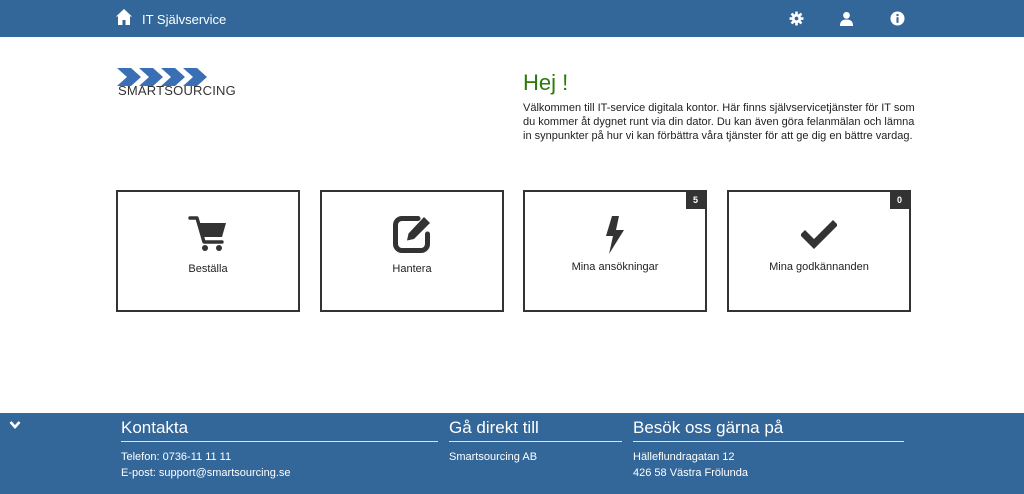 The width and height of the screenshot is (1024, 494). I want to click on home-icon, so click(124, 17).